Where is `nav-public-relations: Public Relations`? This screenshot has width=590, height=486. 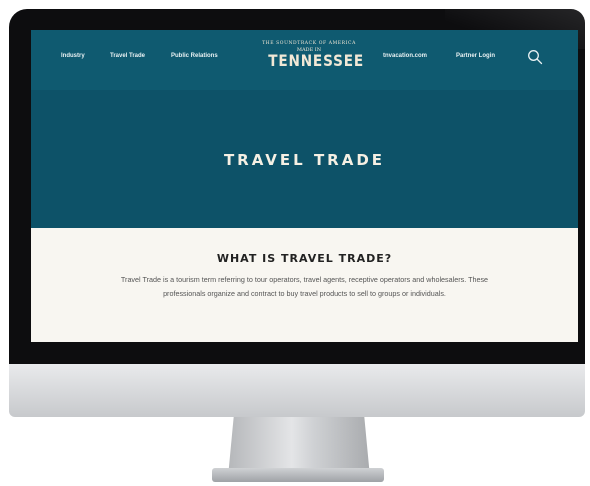
nav-public-relations: Public Relations is located at coordinates (194, 56).